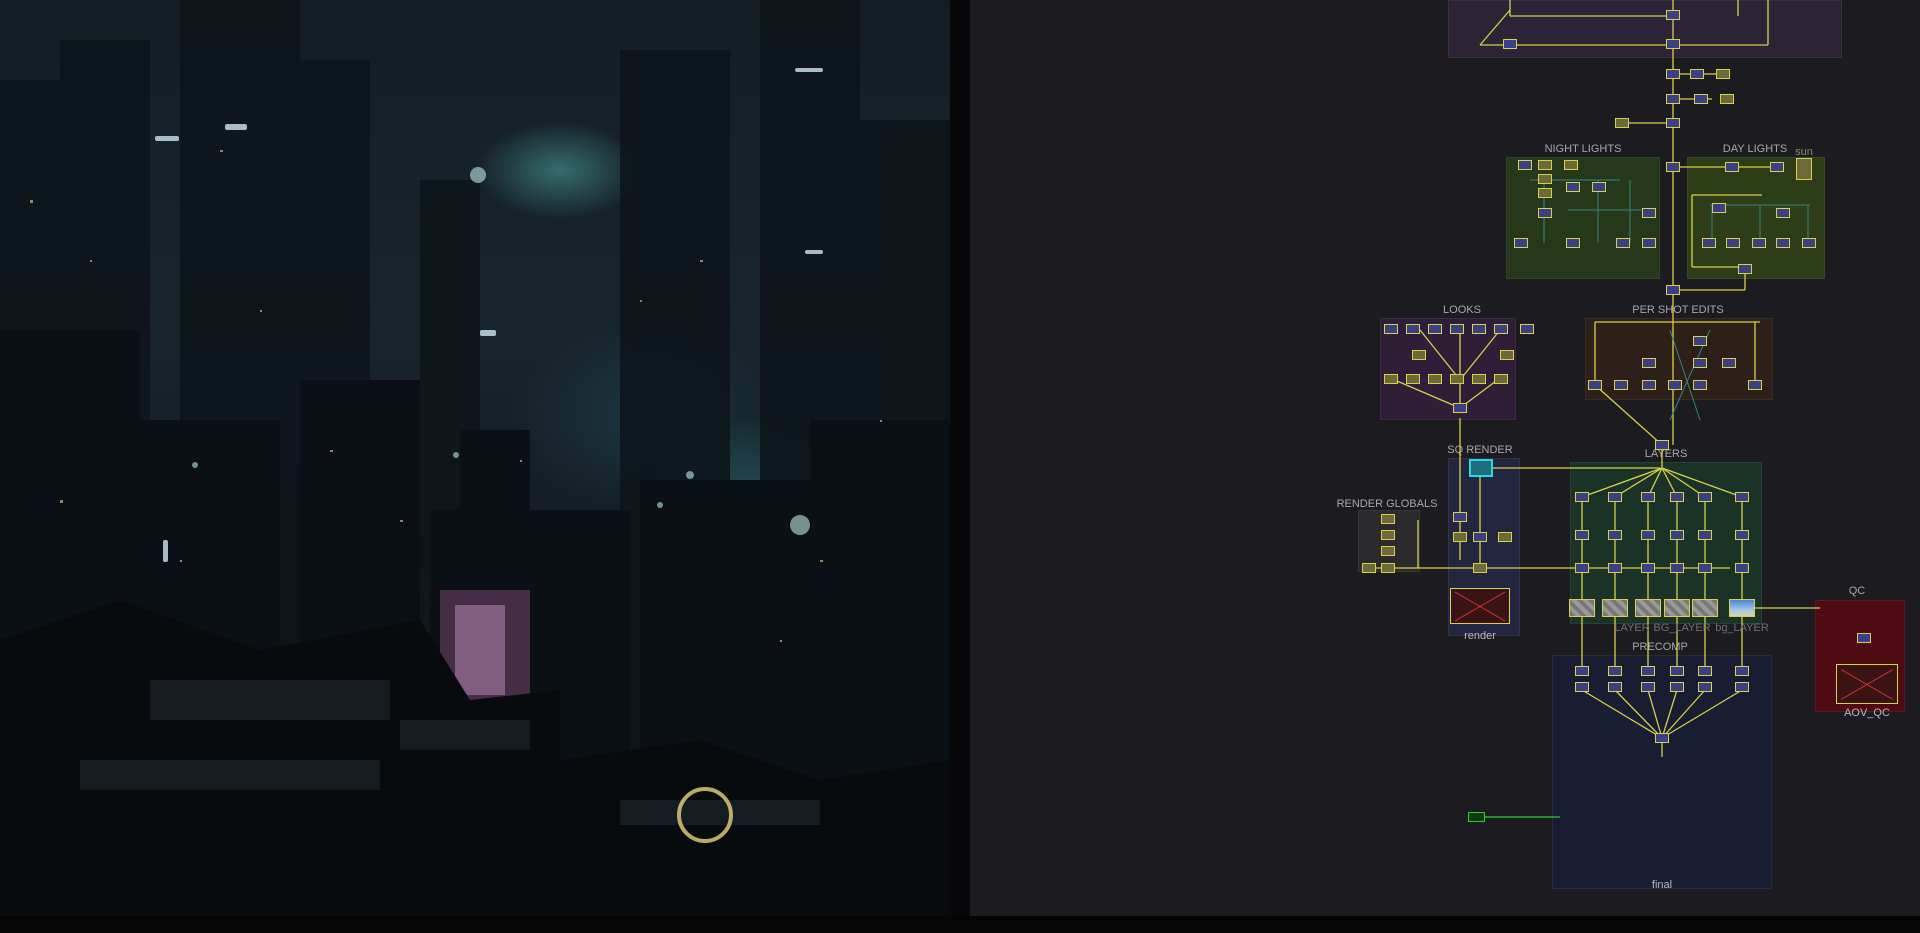  Describe the element at coordinates (1867, 684) in the screenshot. I see `aov-qc-thumbnail` at that location.